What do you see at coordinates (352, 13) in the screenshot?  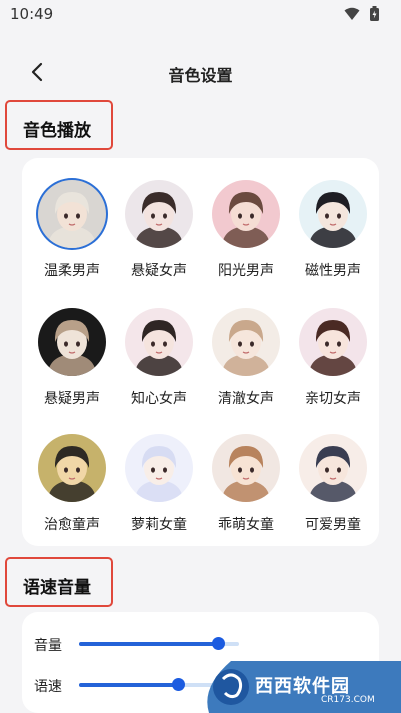 I see `wifi-icon` at bounding box center [352, 13].